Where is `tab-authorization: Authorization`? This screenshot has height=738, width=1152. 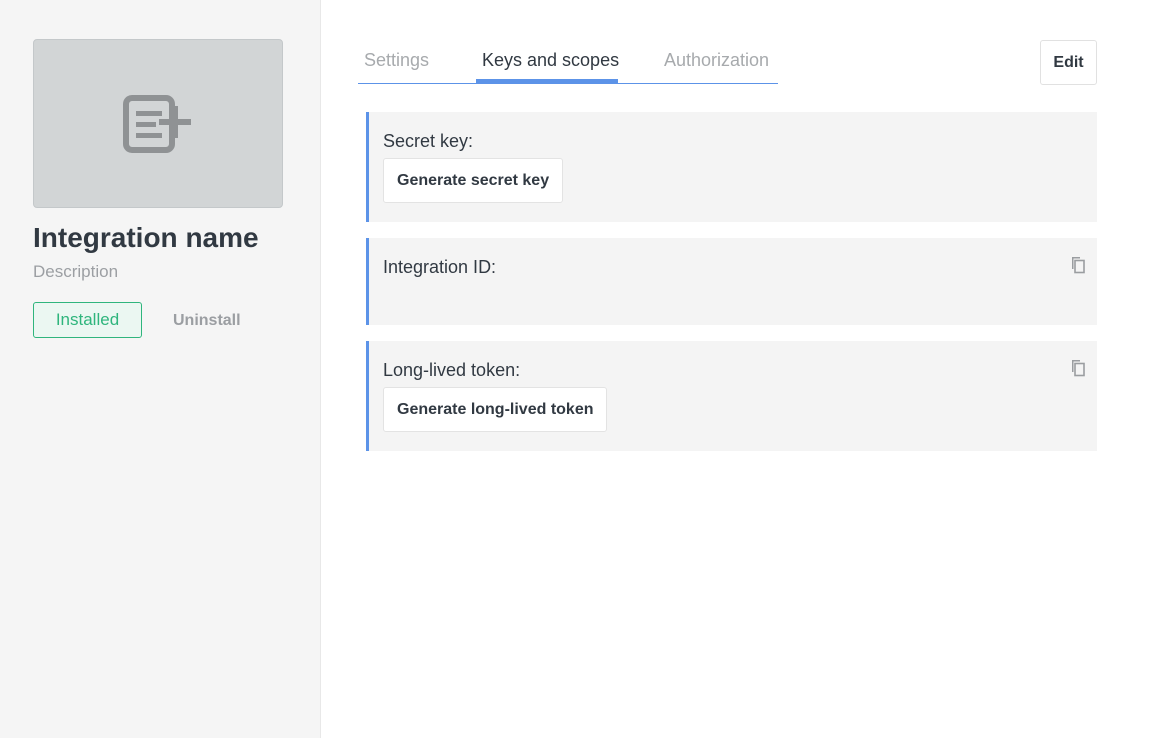
tab-authorization: Authorization is located at coordinates (716, 60).